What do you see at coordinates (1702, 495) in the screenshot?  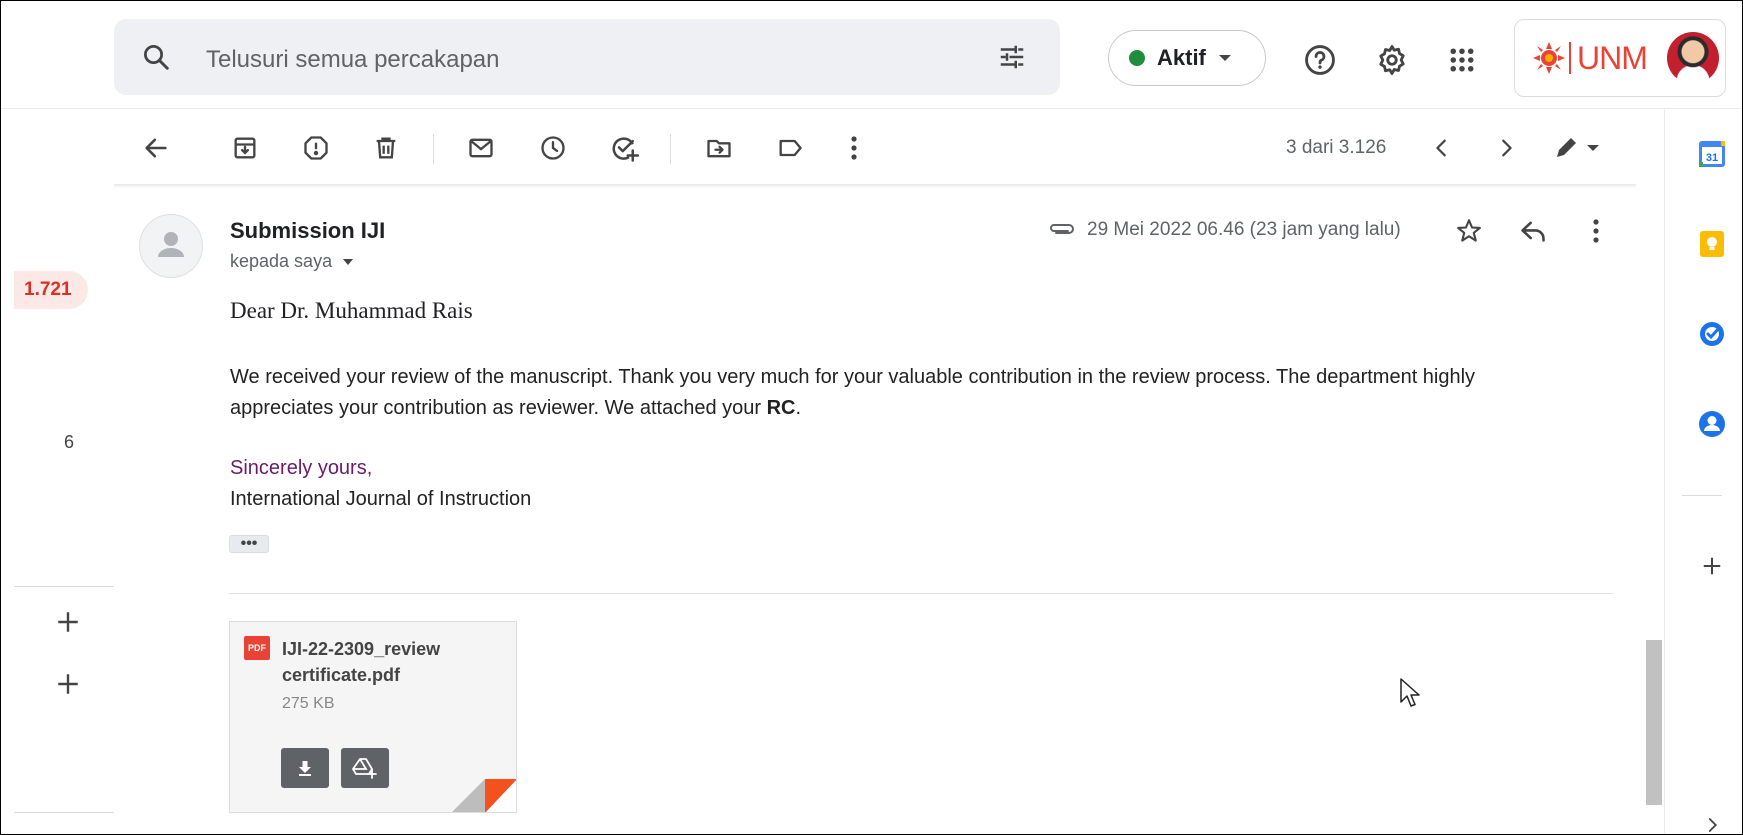 I see `side-panel-separator` at bounding box center [1702, 495].